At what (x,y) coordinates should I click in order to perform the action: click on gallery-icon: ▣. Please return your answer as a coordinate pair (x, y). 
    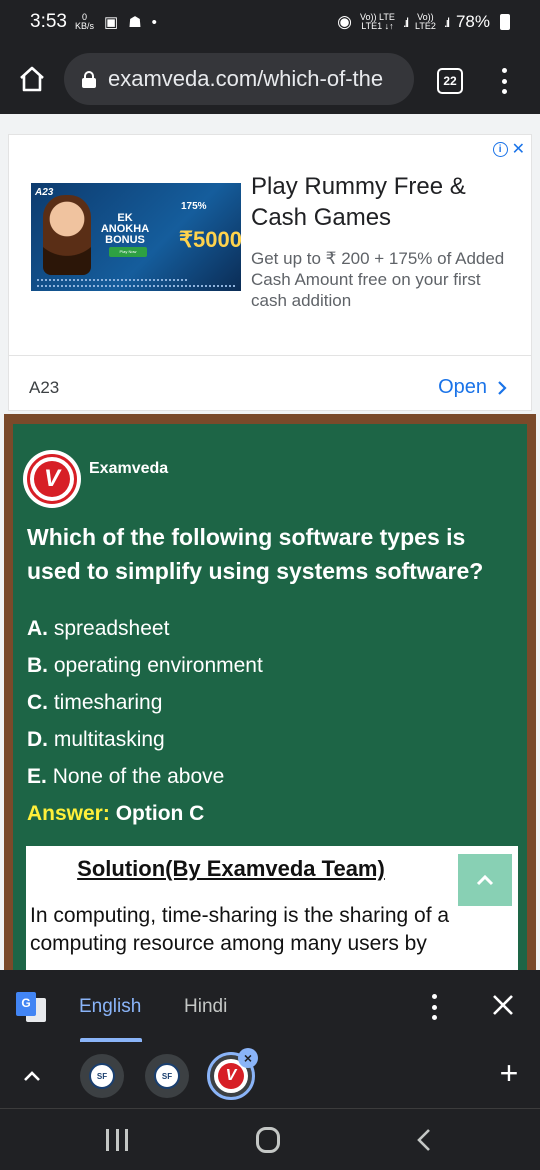
    Looking at the image, I should click on (111, 22).